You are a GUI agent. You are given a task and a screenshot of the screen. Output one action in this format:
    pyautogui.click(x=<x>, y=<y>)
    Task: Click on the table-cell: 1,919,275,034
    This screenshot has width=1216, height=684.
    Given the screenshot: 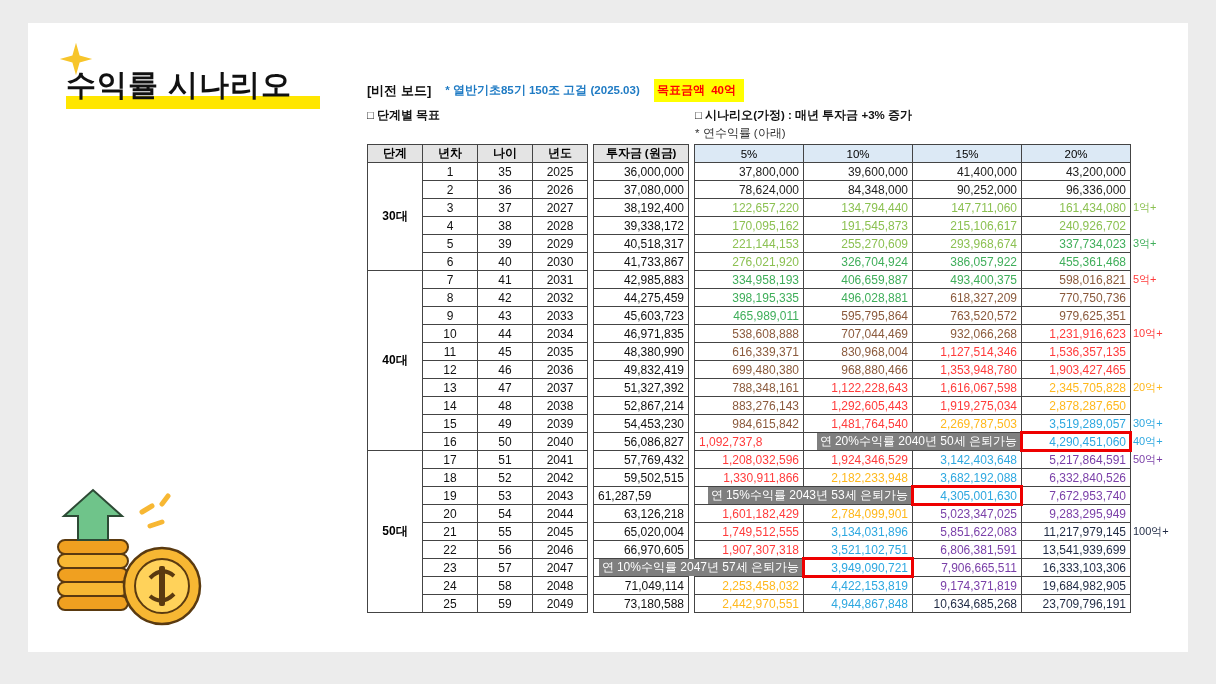 What is the action you would take?
    pyautogui.click(x=967, y=405)
    